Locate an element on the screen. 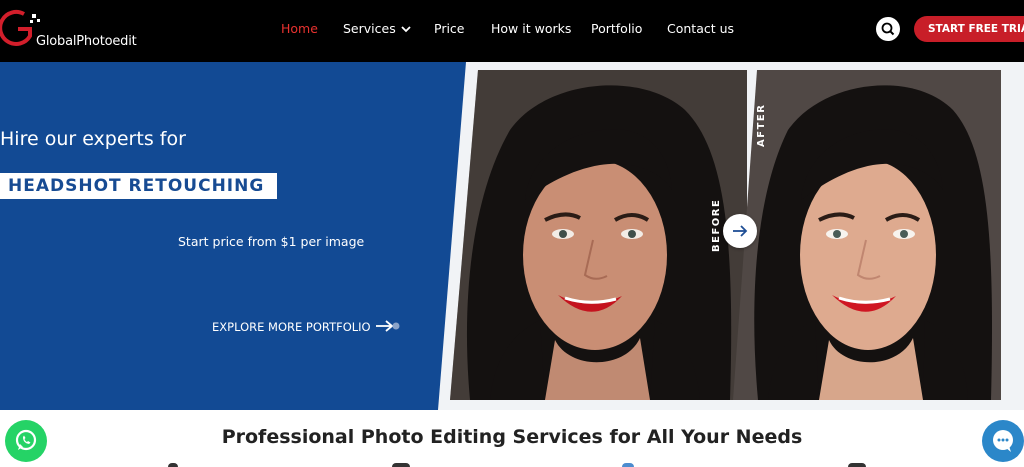  search-button is located at coordinates (888, 29).